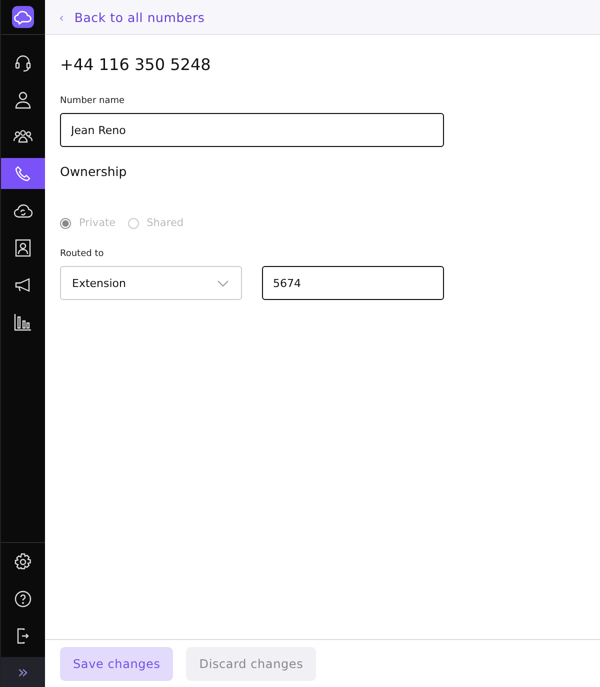  I want to click on chevron-down-icon, so click(223, 283).